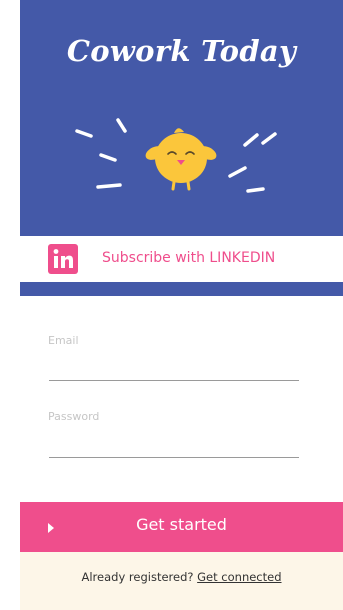  What do you see at coordinates (173, 365) in the screenshot?
I see `email-field` at bounding box center [173, 365].